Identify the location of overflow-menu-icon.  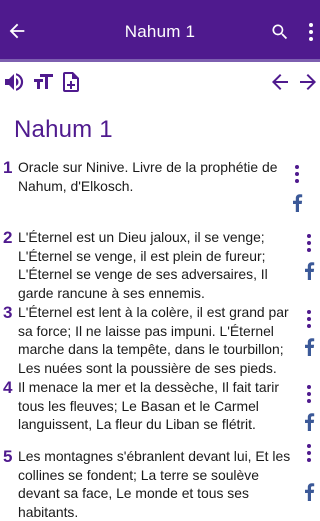
(311, 32).